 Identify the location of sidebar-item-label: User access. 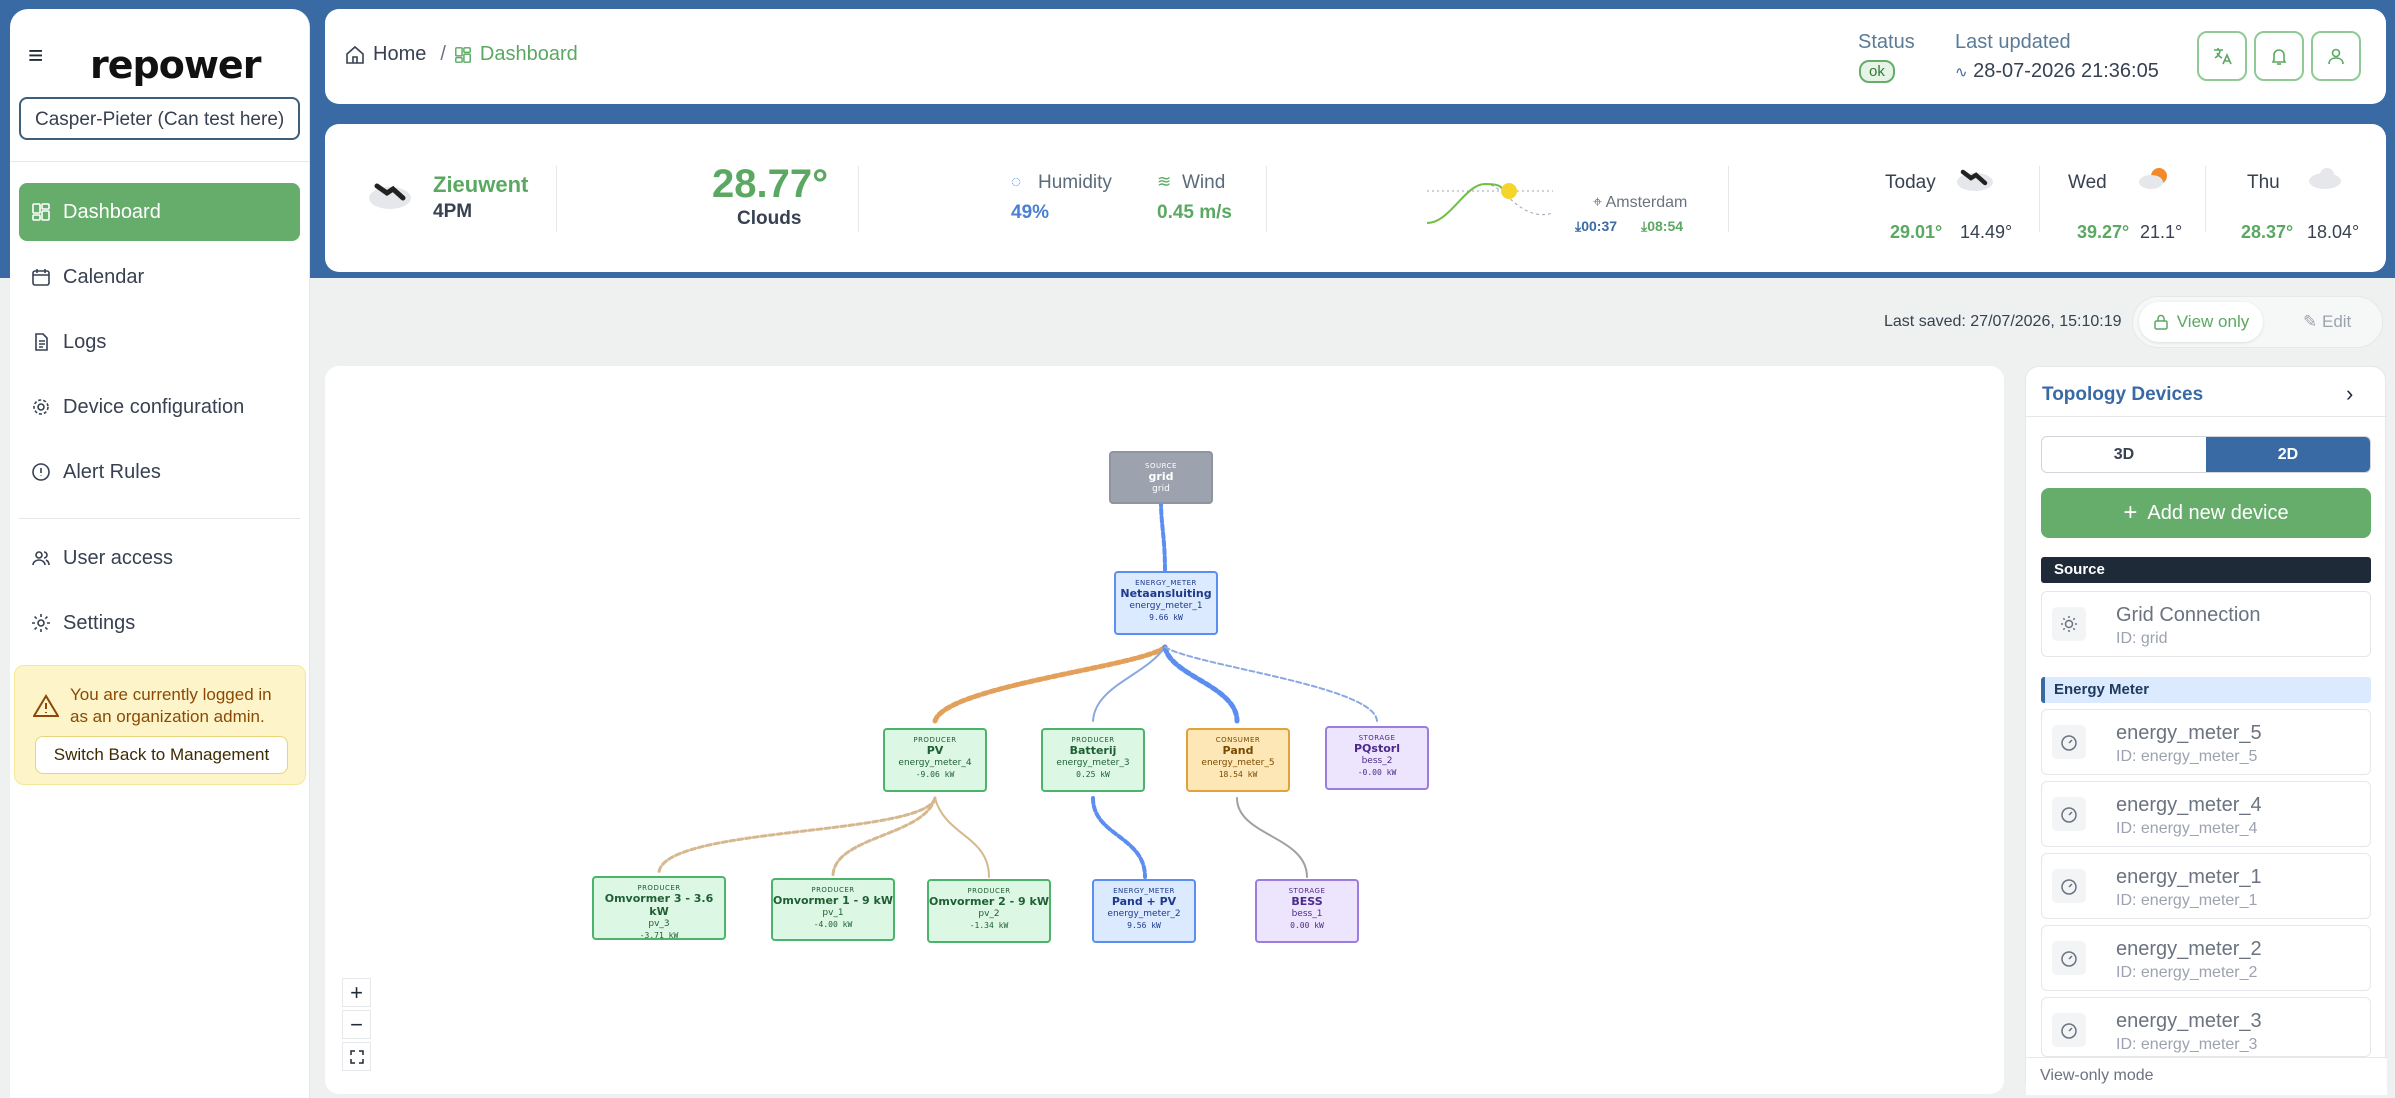
(118, 557).